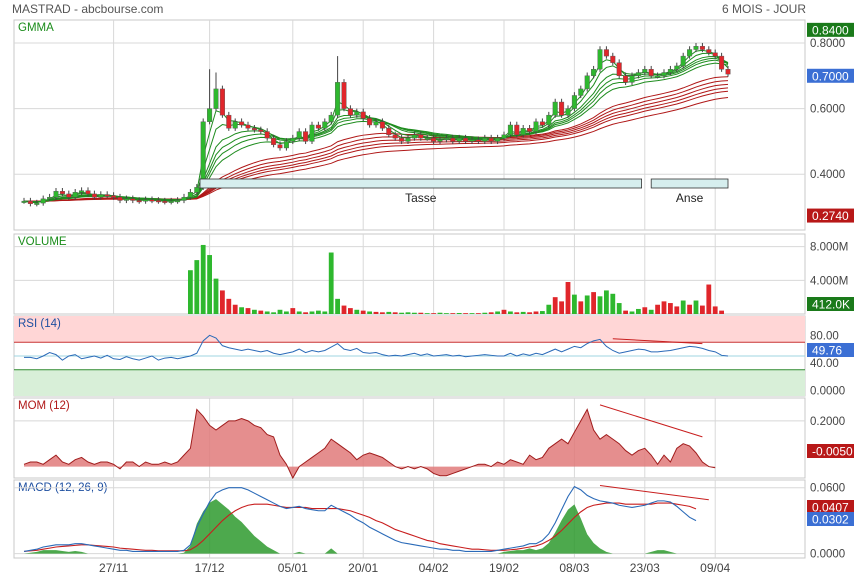  What do you see at coordinates (293, 568) in the screenshot?
I see `x-tick-label: 05/01` at bounding box center [293, 568].